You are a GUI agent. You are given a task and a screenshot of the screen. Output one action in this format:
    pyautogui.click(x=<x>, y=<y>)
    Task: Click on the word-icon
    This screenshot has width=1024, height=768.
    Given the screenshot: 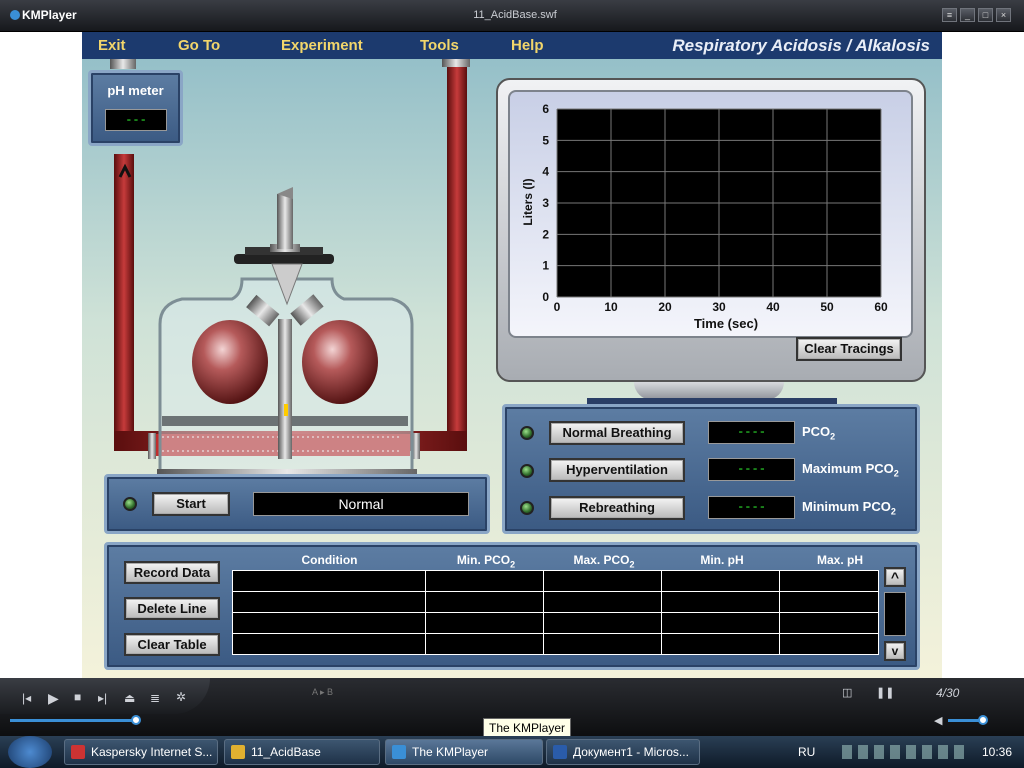 What is the action you would take?
    pyautogui.click(x=560, y=752)
    